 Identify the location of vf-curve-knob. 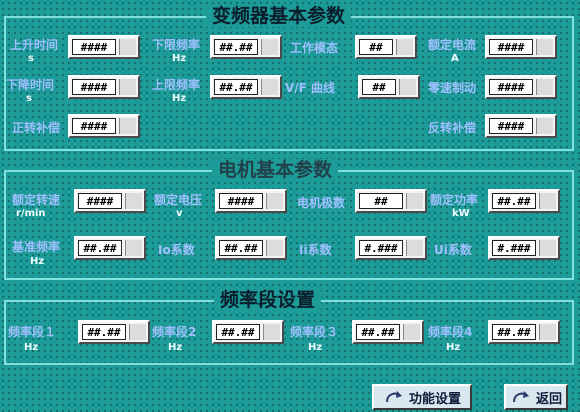
(407, 87).